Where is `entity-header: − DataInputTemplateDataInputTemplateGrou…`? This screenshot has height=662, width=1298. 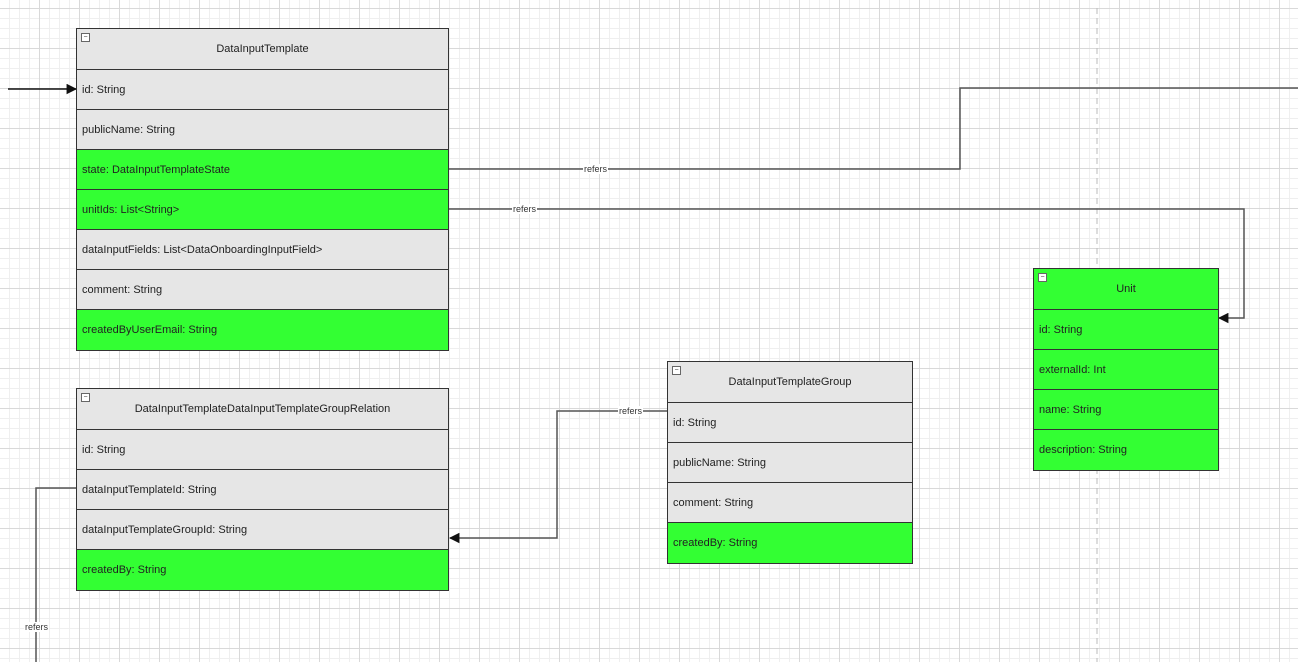
entity-header: − DataInputTemplateDataInputTemplateGrou… is located at coordinates (262, 409).